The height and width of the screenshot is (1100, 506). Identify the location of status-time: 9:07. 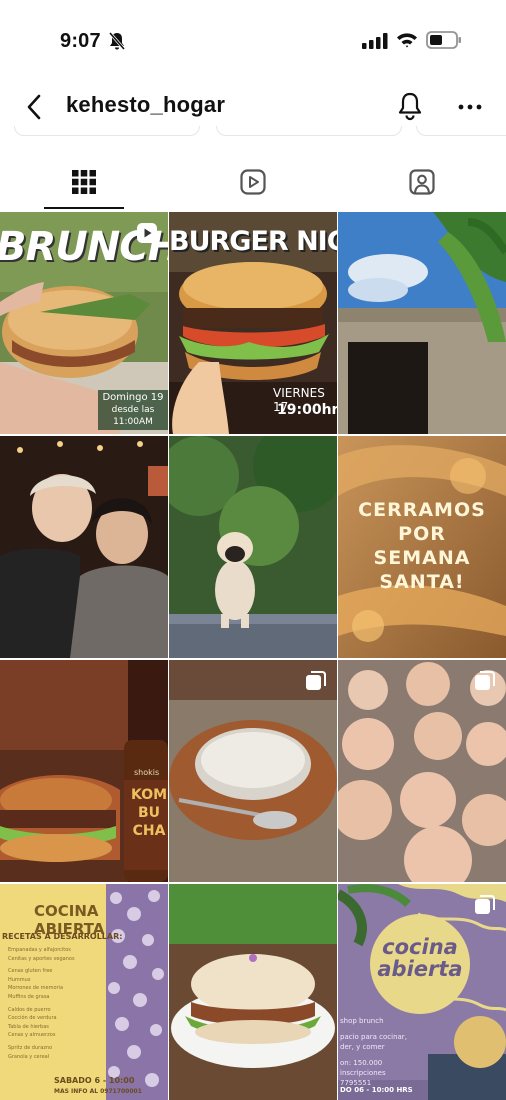
(80, 41).